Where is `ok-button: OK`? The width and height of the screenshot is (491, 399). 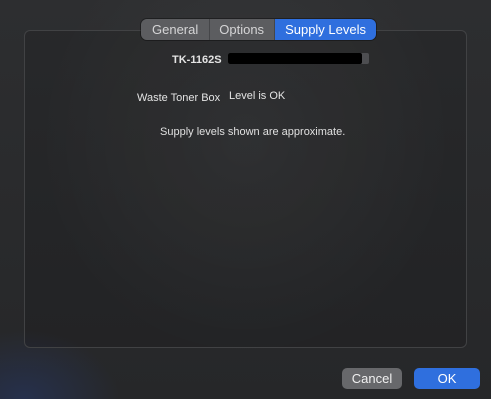 ok-button: OK is located at coordinates (447, 378).